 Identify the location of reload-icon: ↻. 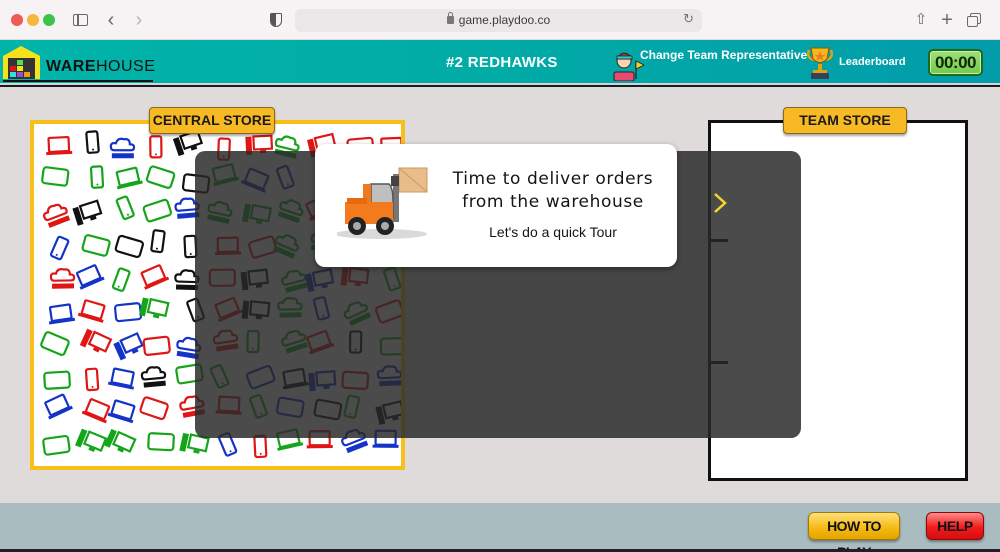
(688, 19).